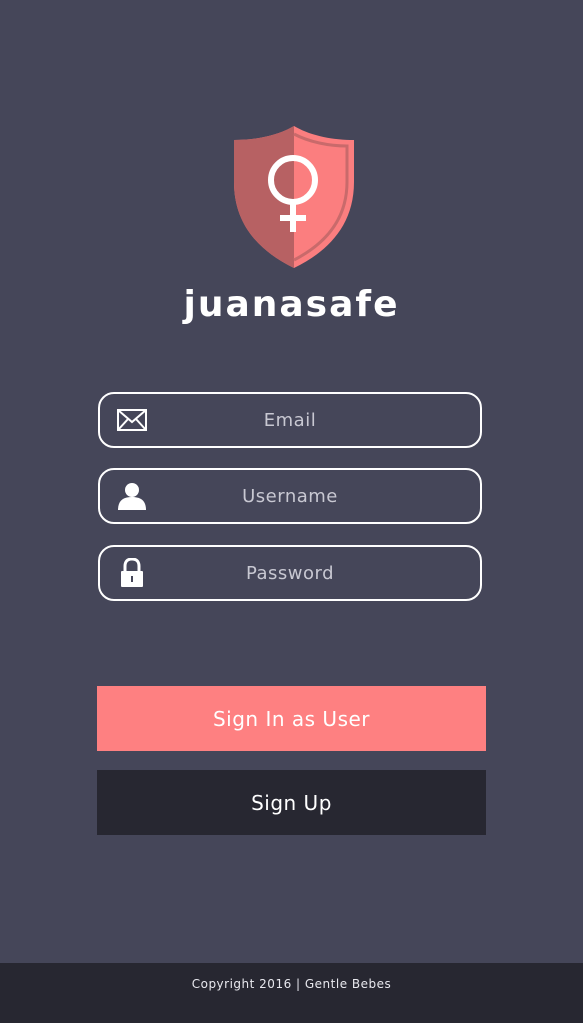 This screenshot has width=583, height=1023. Describe the element at coordinates (315, 420) in the screenshot. I see `email-input` at that location.